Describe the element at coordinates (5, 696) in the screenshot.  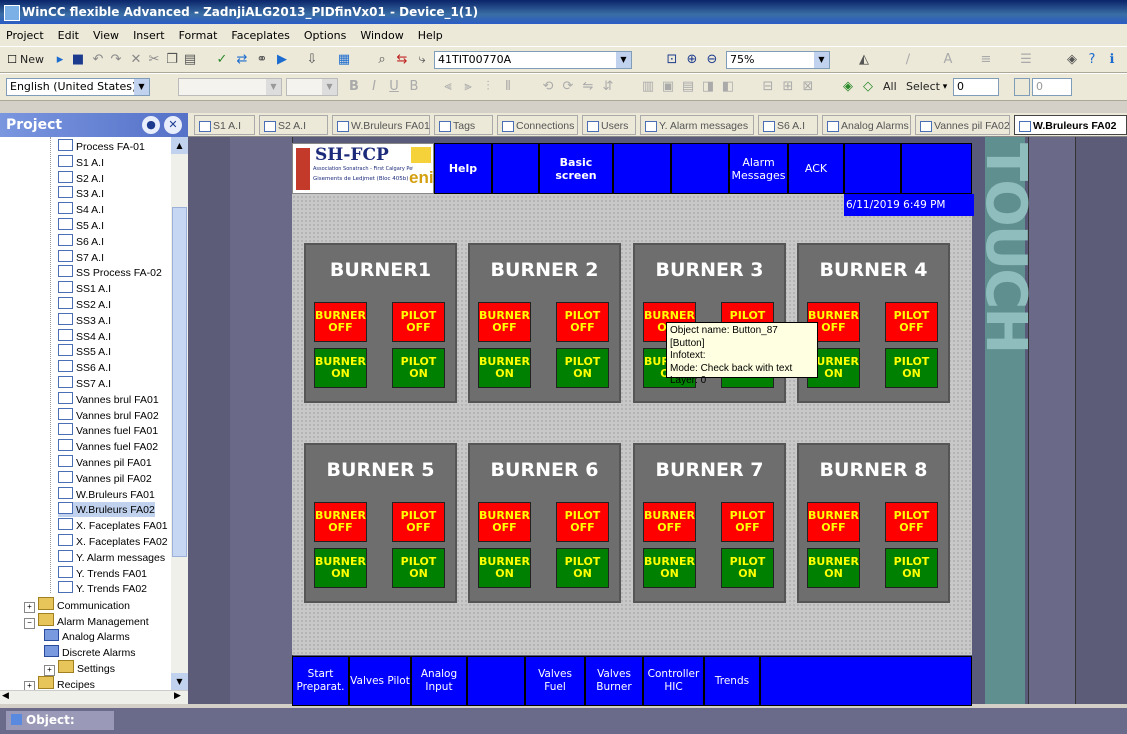
I see `scroll-left-icon: ◀` at that location.